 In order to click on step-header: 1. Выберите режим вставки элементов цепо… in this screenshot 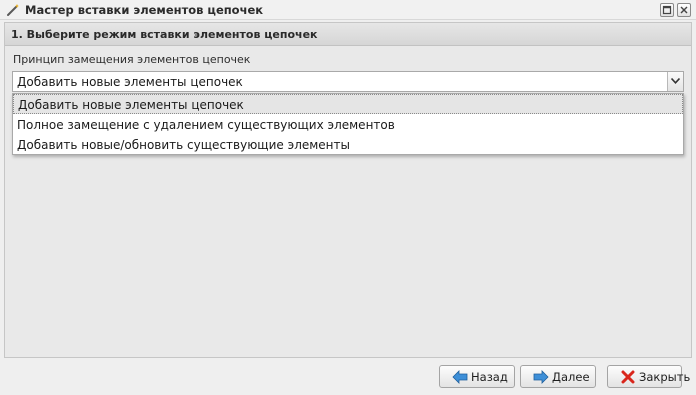, I will do `click(348, 34)`.